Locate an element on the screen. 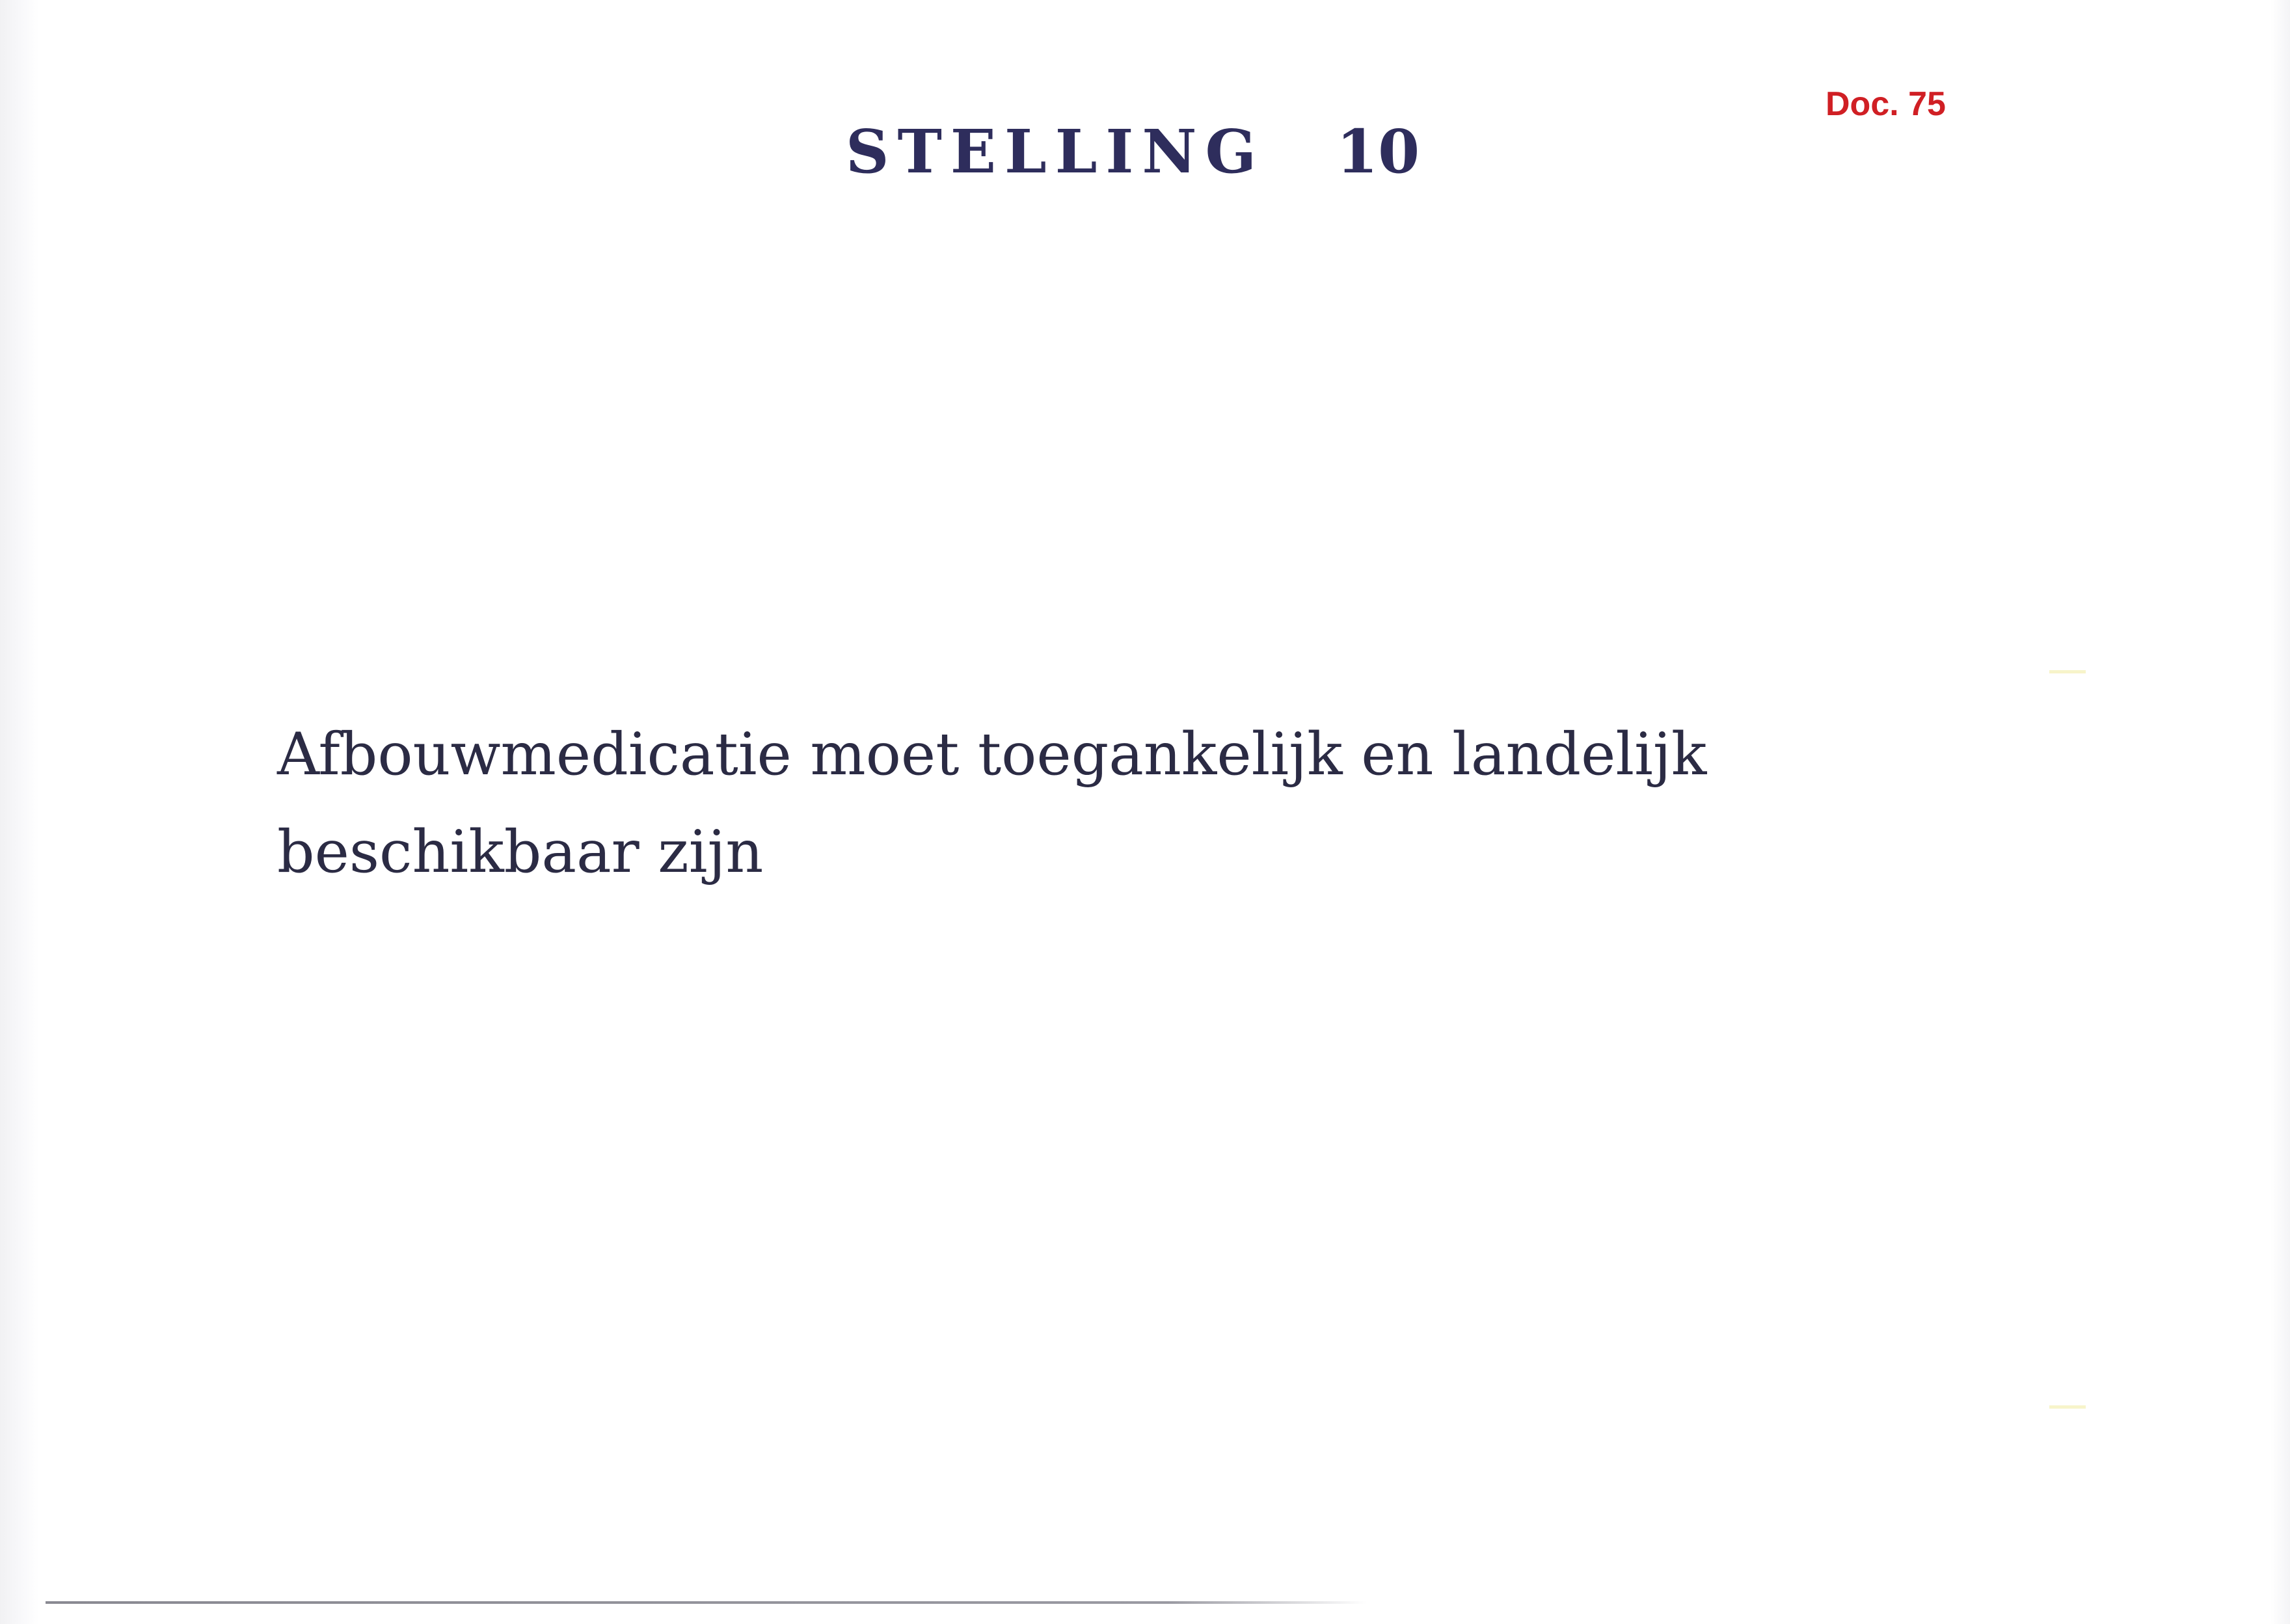 The width and height of the screenshot is (2290, 1624). title-word: STELLING is located at coordinates (1055, 151).